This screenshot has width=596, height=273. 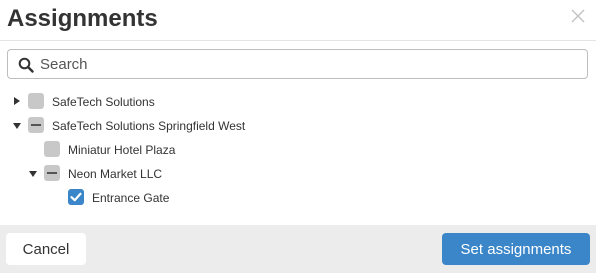 What do you see at coordinates (17, 101) in the screenshot?
I see `expand-arrow-icon` at bounding box center [17, 101].